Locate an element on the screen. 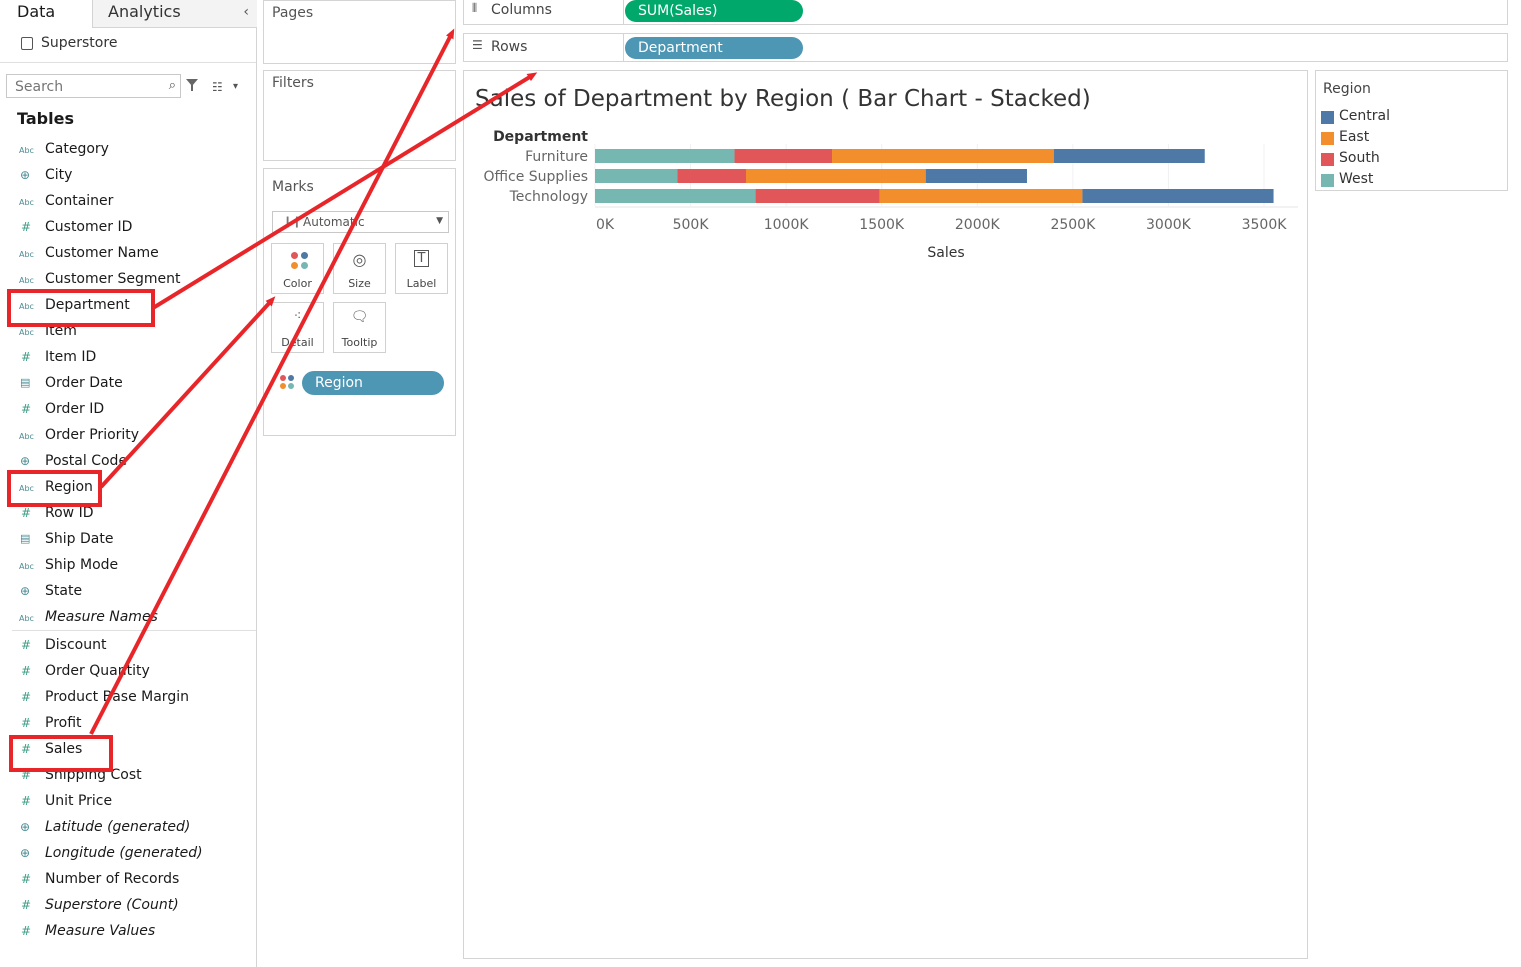 This screenshot has height=967, width=1521. field-number-of-records: # Number of Records is located at coordinates (128, 880).